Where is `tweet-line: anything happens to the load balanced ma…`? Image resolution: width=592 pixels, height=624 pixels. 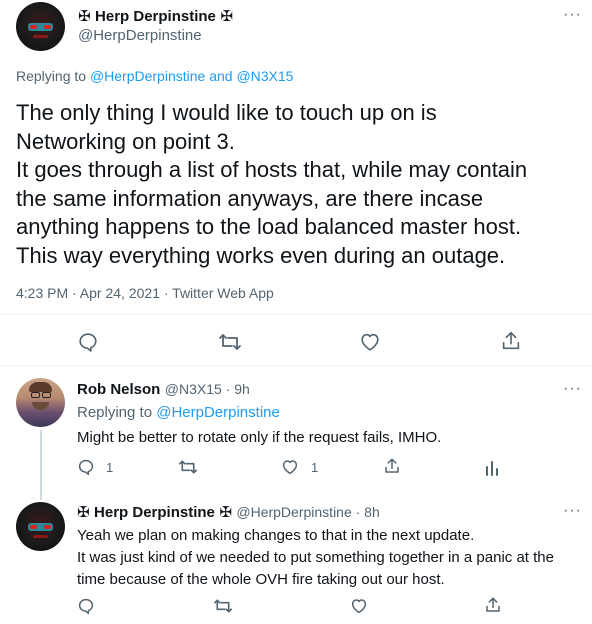
tweet-line: anything happens to the load balanced ma… is located at coordinates (269, 226).